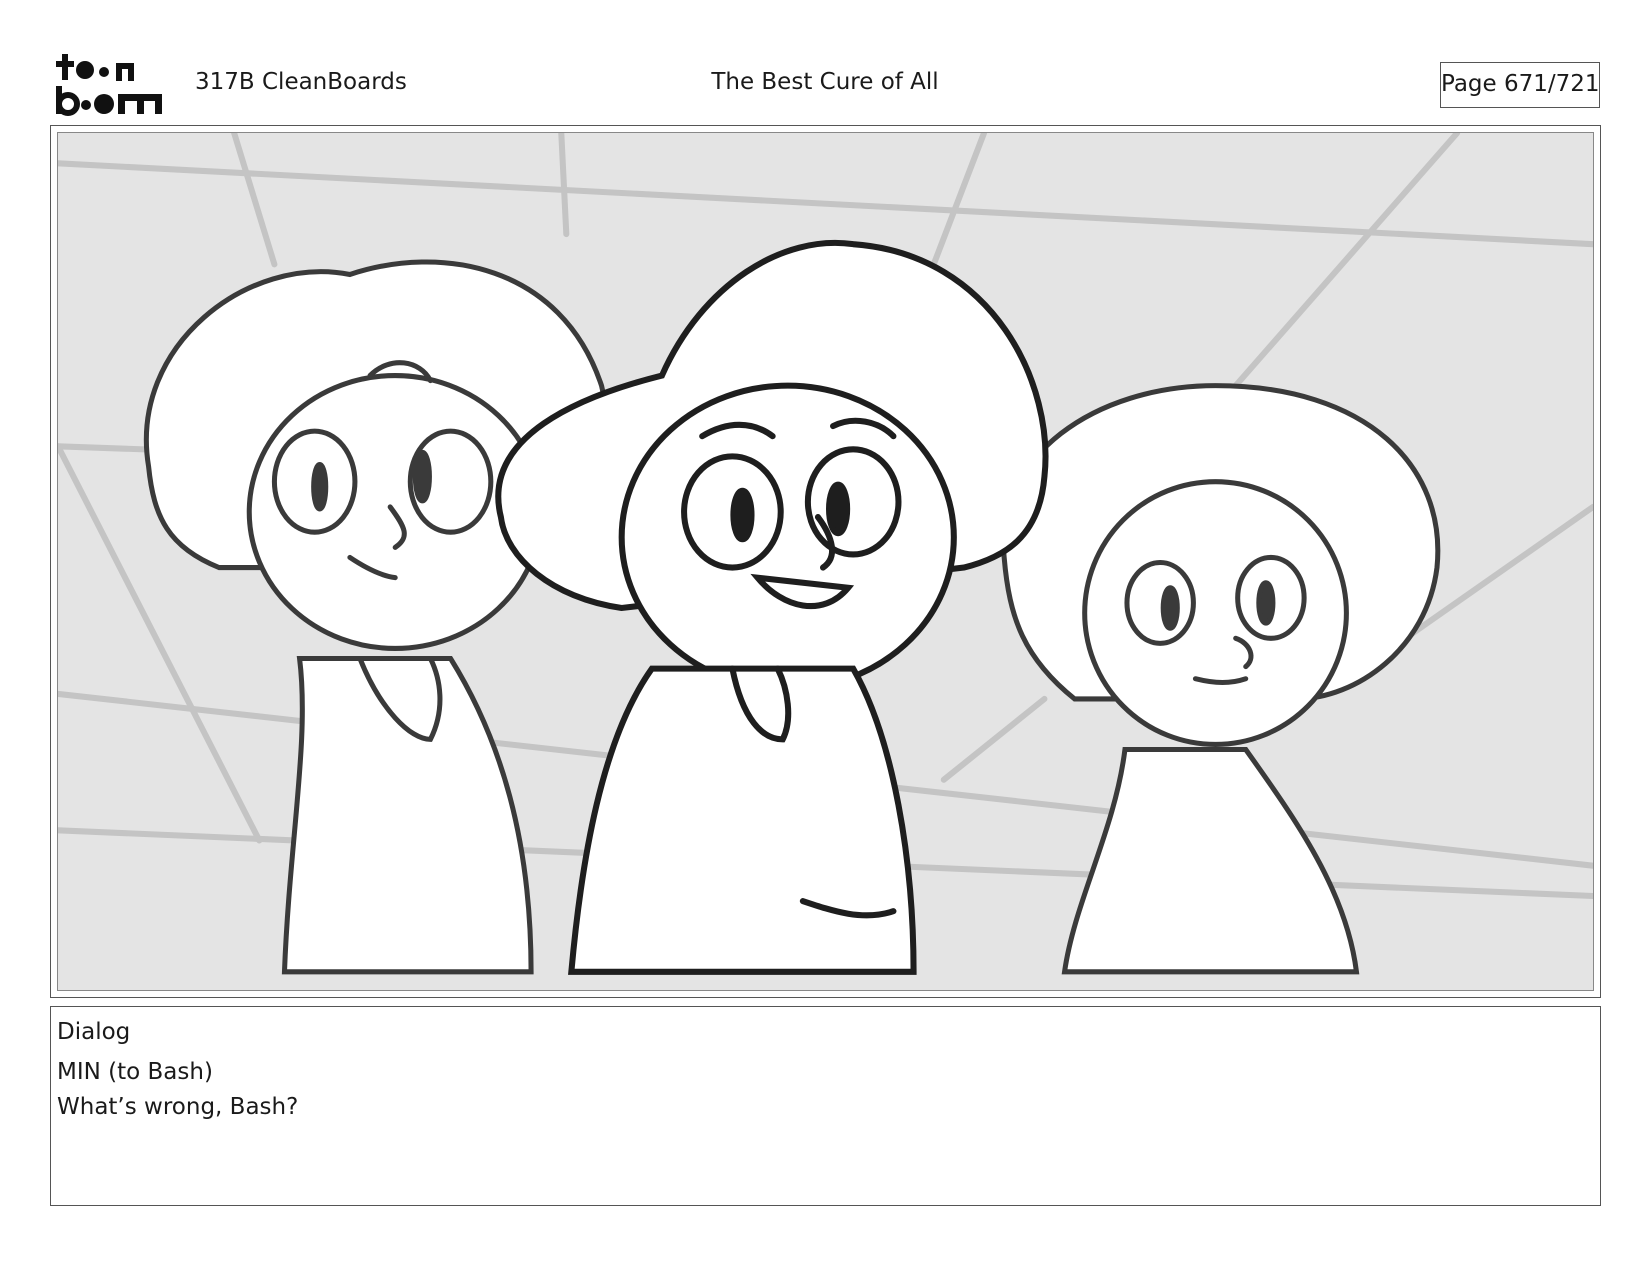  Describe the element at coordinates (178, 1107) in the screenshot. I see `dialog-line: What’s wrong, Bash?` at that location.